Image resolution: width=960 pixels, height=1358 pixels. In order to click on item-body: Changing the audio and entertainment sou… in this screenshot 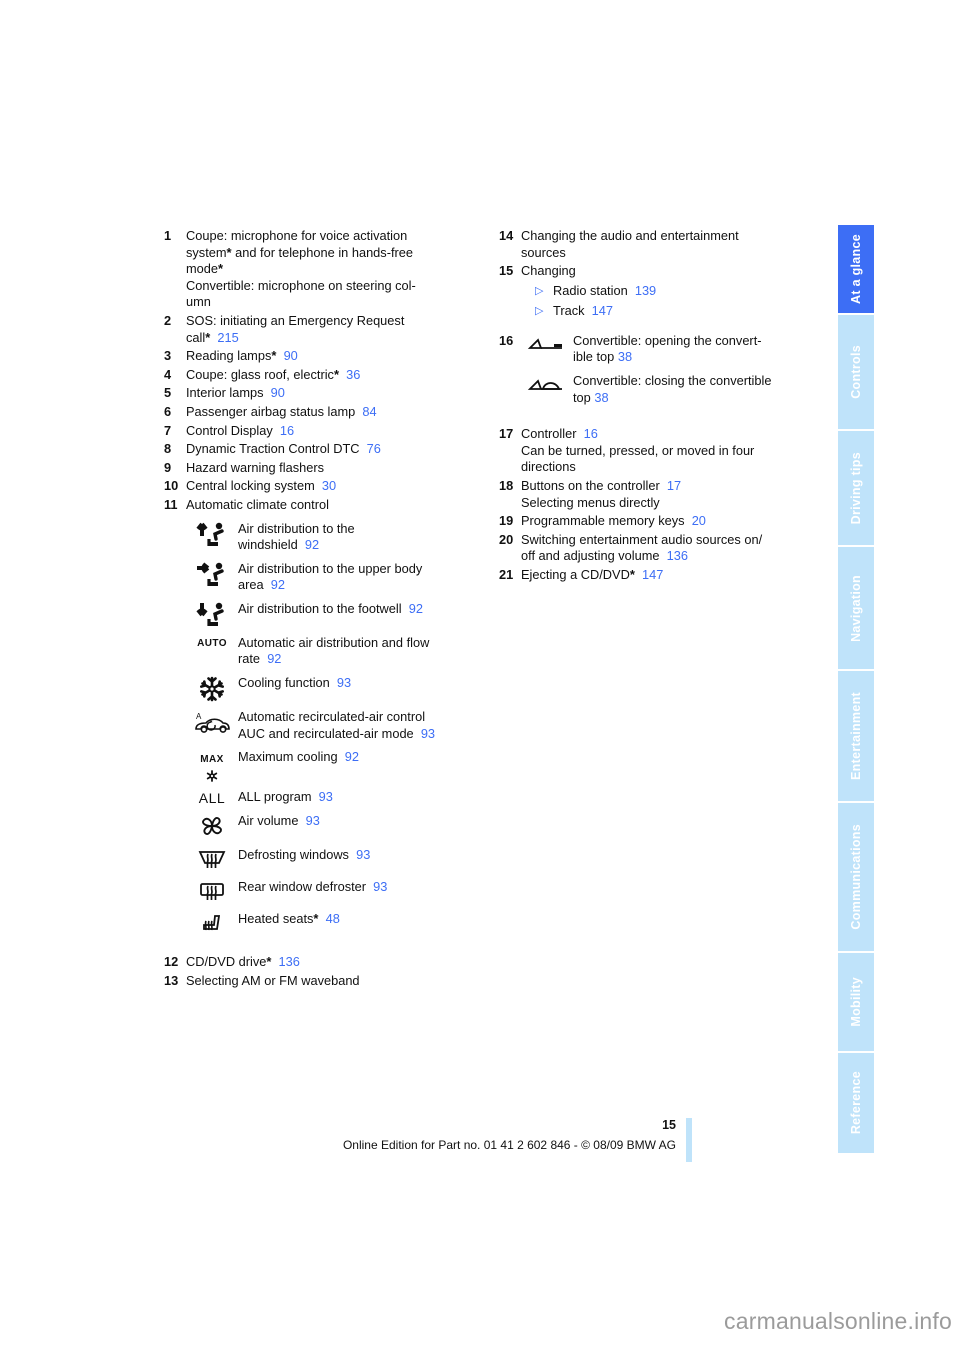, I will do `click(662, 244)`.